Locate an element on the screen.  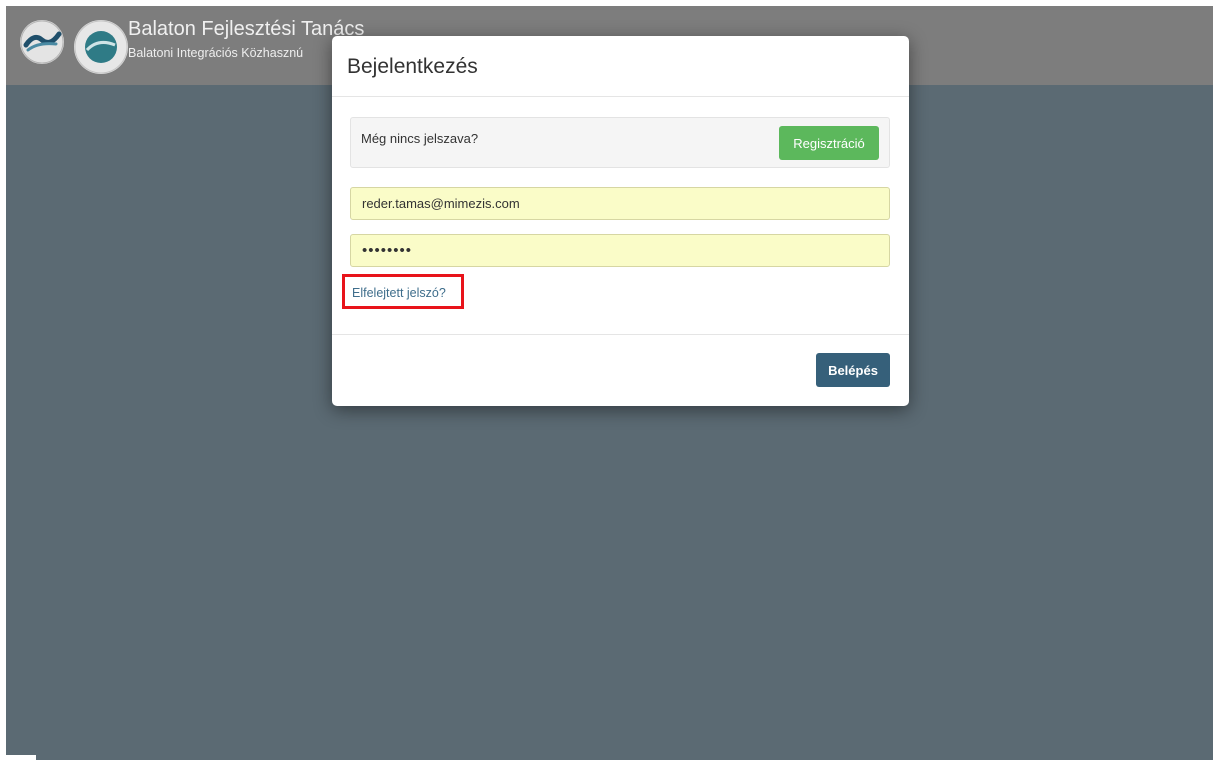
modal-header: Bejelentkezés is located at coordinates (620, 66).